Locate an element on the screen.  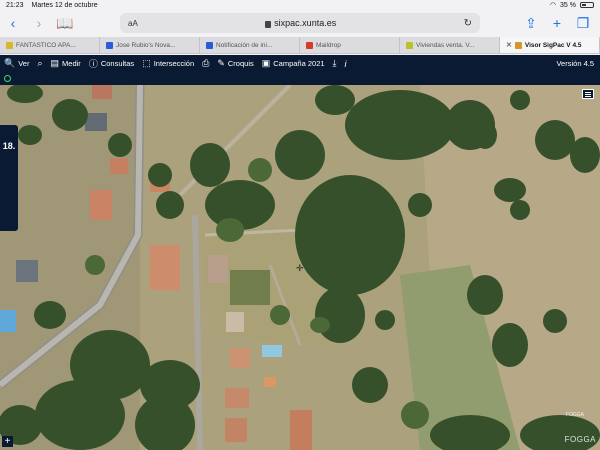
tool-binoculars: ⌕ is located at coordinates (39, 63).